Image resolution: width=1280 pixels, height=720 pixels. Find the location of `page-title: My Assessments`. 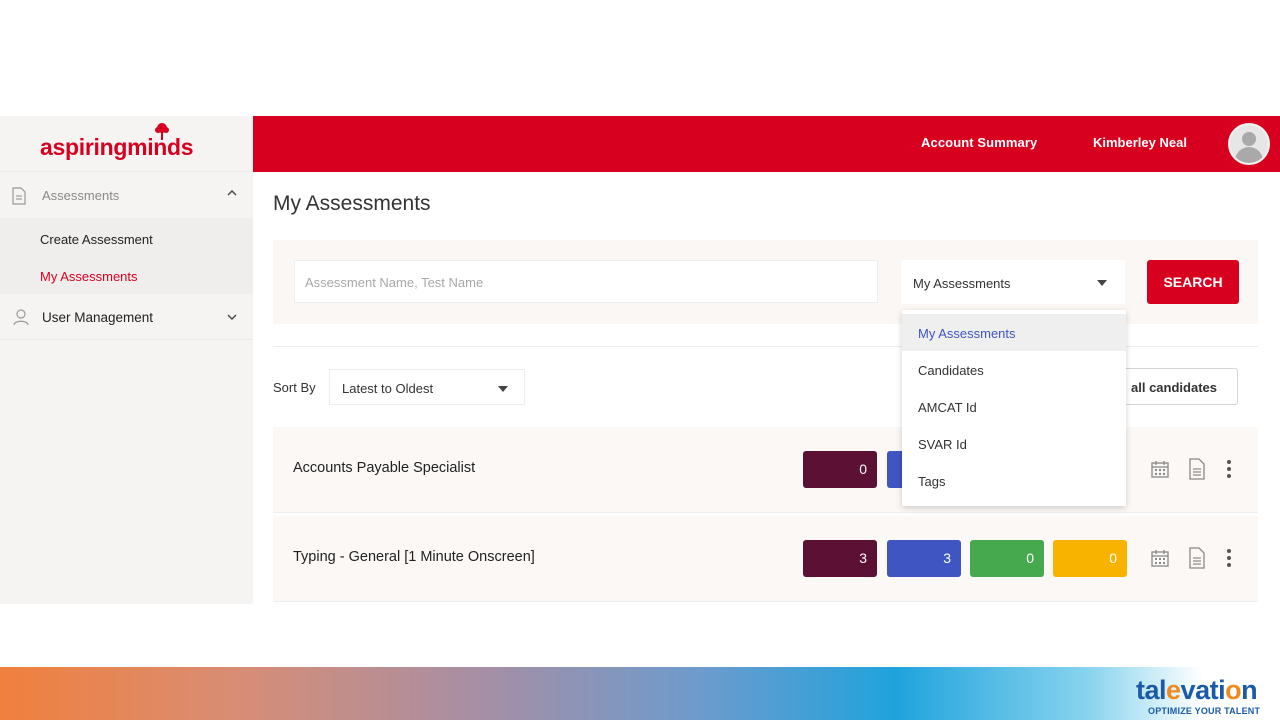

page-title: My Assessments is located at coordinates (352, 203).